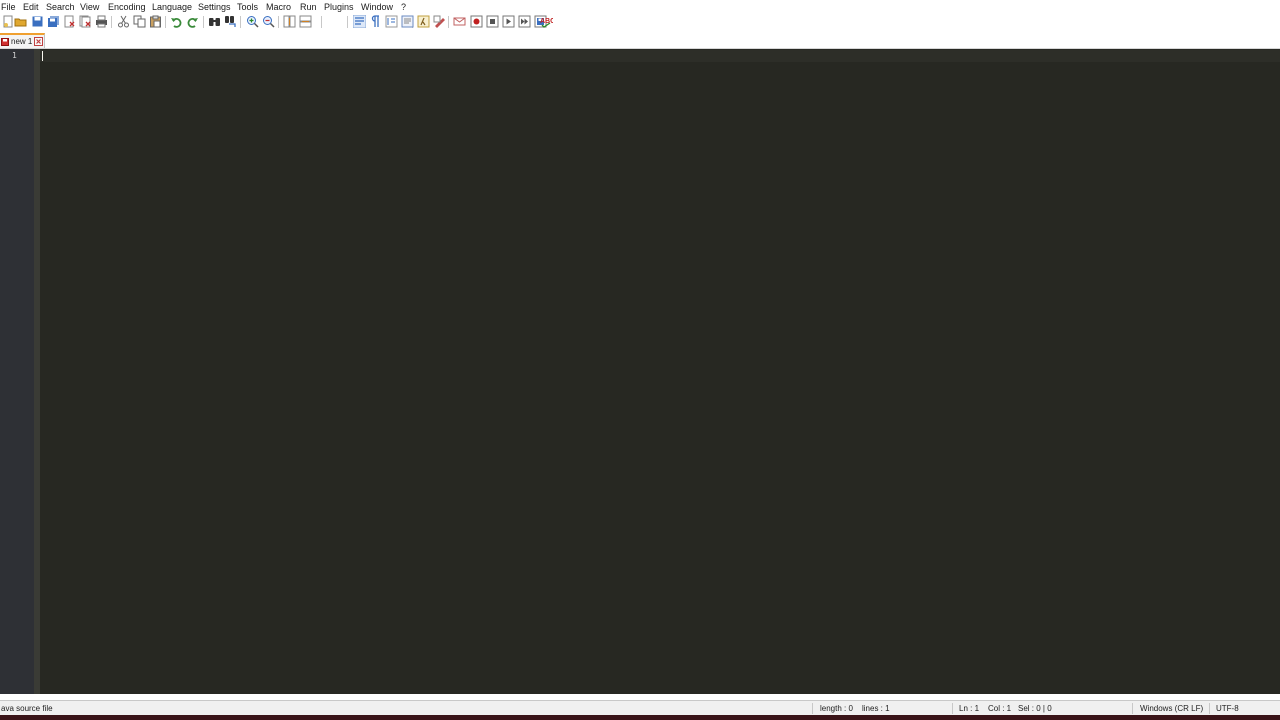 The width and height of the screenshot is (1280, 720). I want to click on print-icon, so click(101, 21).